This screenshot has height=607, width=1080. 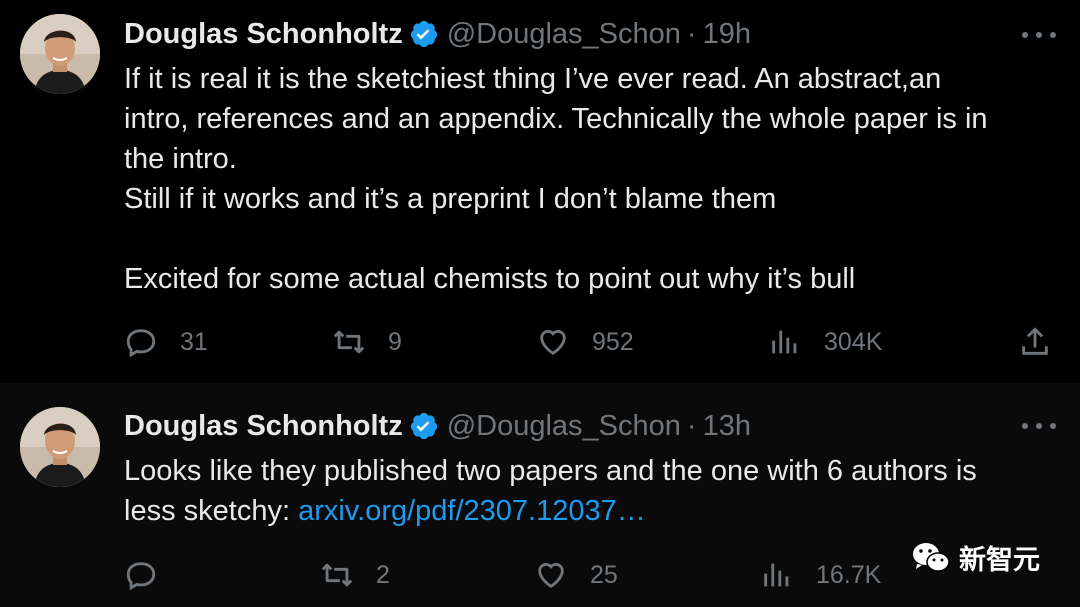 What do you see at coordinates (613, 341) in the screenshot?
I see `like-count: 952` at bounding box center [613, 341].